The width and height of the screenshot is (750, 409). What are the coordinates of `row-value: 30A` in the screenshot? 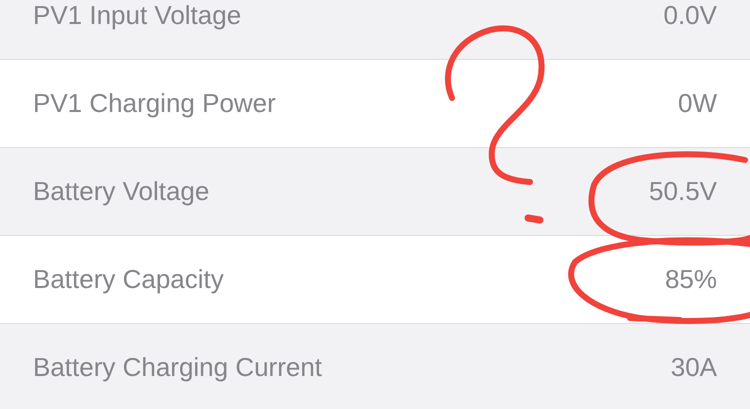 It's located at (693, 367).